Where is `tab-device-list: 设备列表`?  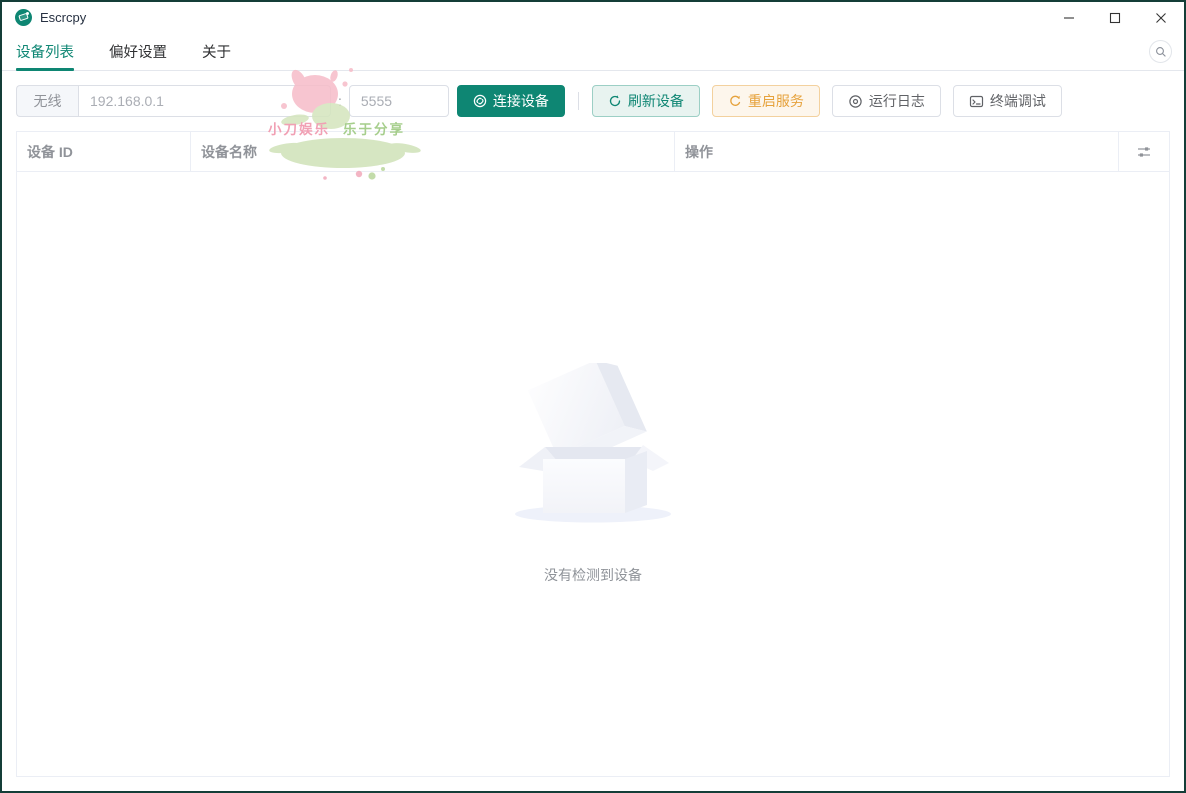 tab-device-list: 设备列表 is located at coordinates (45, 52).